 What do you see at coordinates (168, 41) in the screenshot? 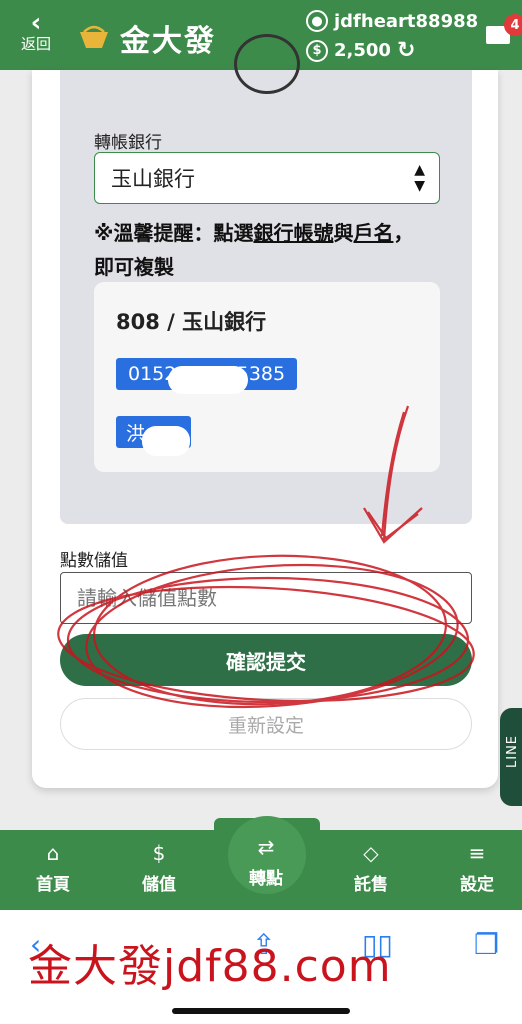
I see `app-logo-text: 金大發` at bounding box center [168, 41].